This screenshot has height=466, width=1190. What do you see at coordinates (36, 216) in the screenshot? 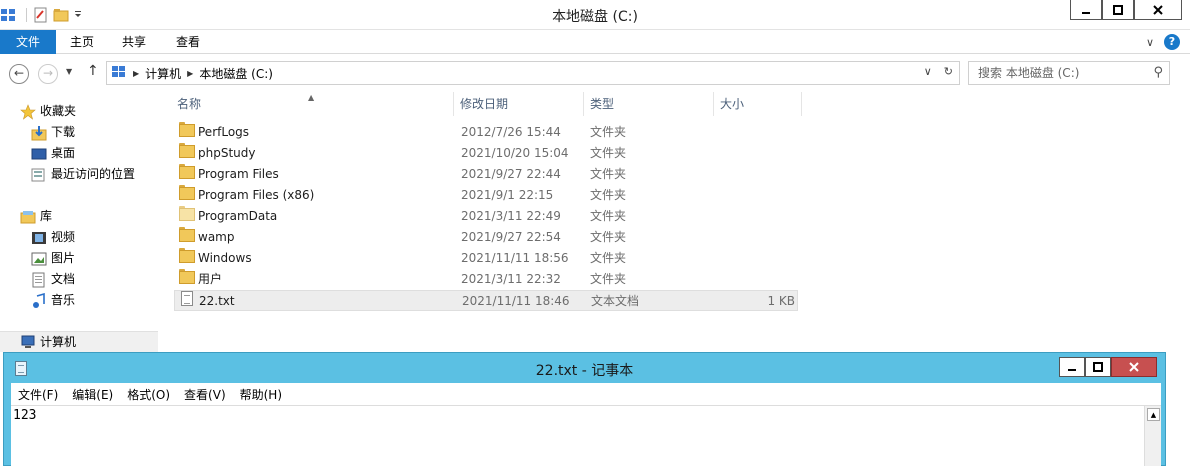
I see `nav-libraries: 库` at bounding box center [36, 216].